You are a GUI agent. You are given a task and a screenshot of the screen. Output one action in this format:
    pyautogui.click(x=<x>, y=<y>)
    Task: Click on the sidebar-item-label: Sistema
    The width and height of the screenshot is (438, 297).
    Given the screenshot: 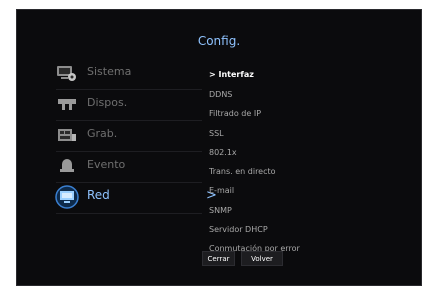 What is the action you would take?
    pyautogui.click(x=109, y=71)
    